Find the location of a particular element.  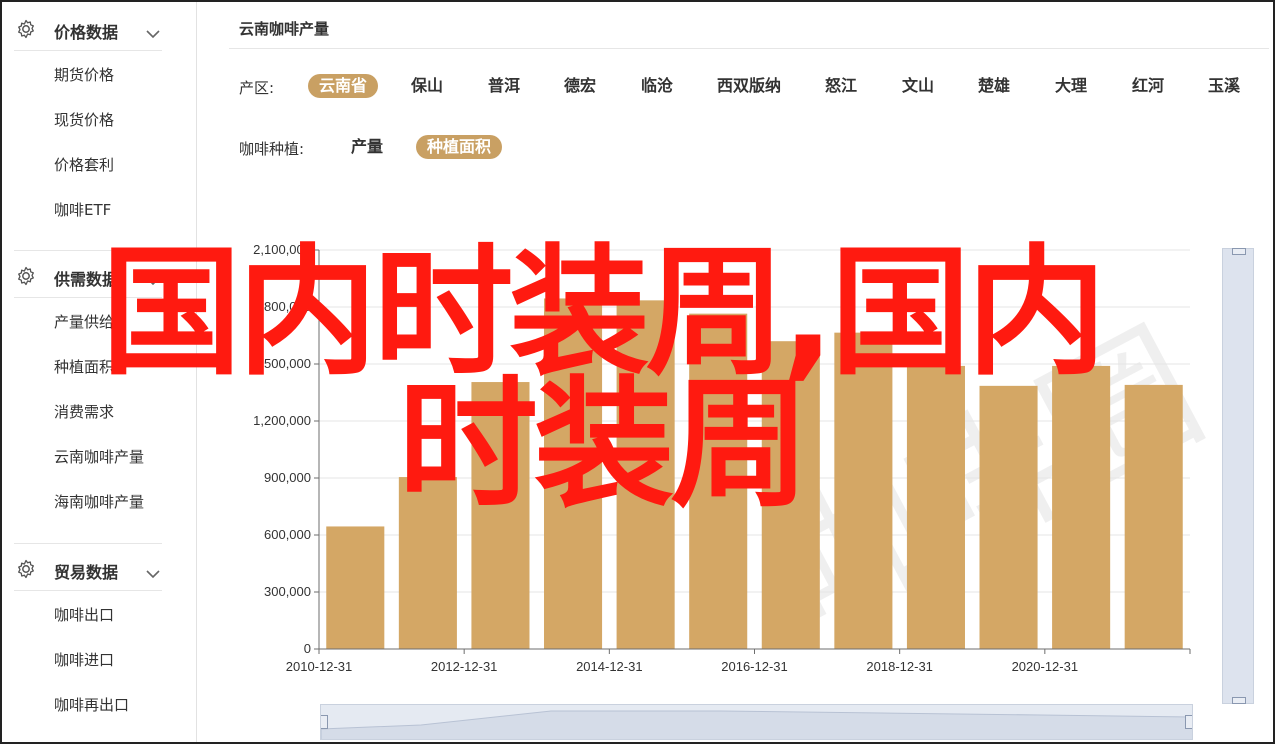

sidebar-group-title: 价格数据 is located at coordinates (86, 32).